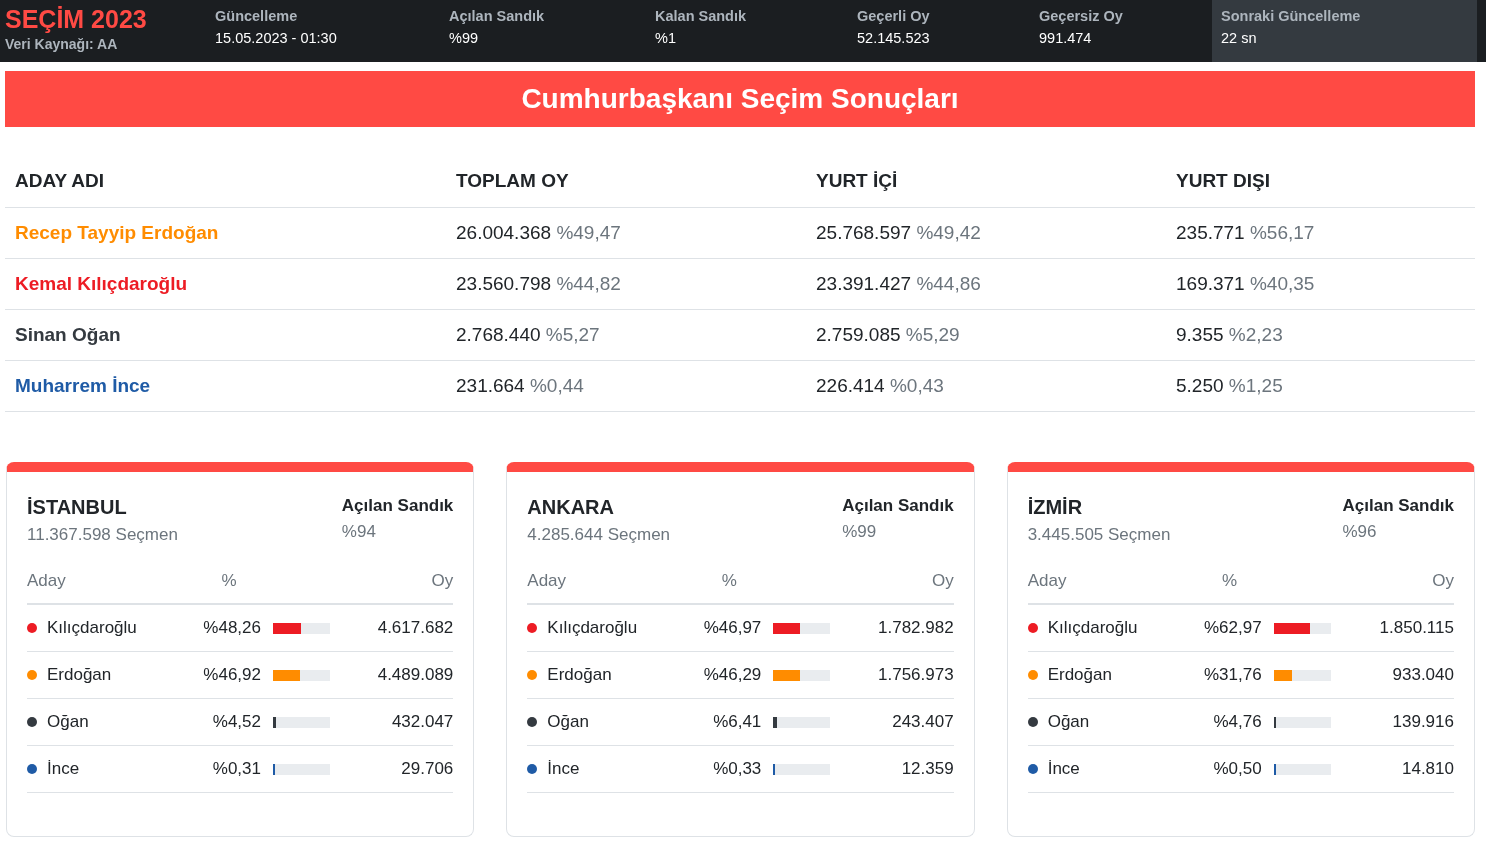  What do you see at coordinates (1237, 769) in the screenshot?
I see `percent-value: %0,50` at bounding box center [1237, 769].